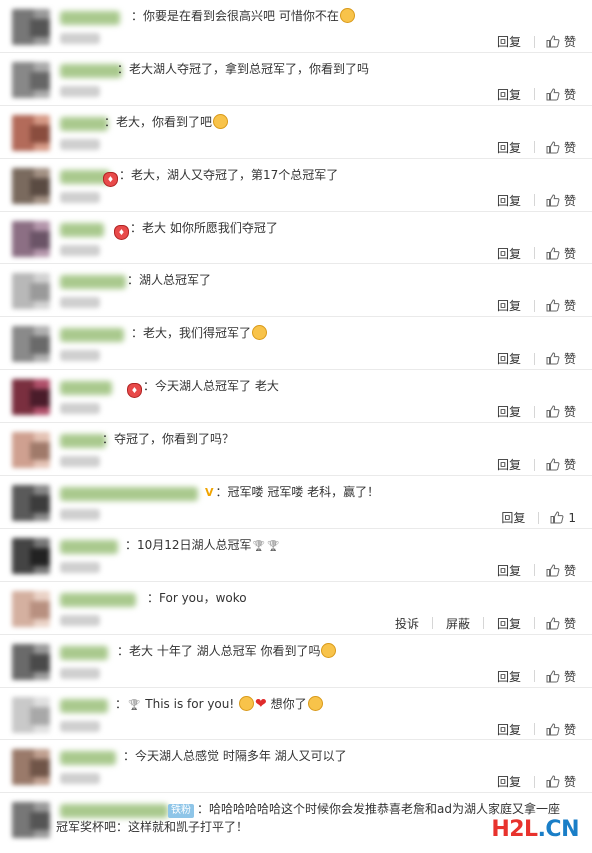 This screenshot has height=853, width=592. Describe the element at coordinates (458, 623) in the screenshot. I see `block-button: 屏蔽` at that location.